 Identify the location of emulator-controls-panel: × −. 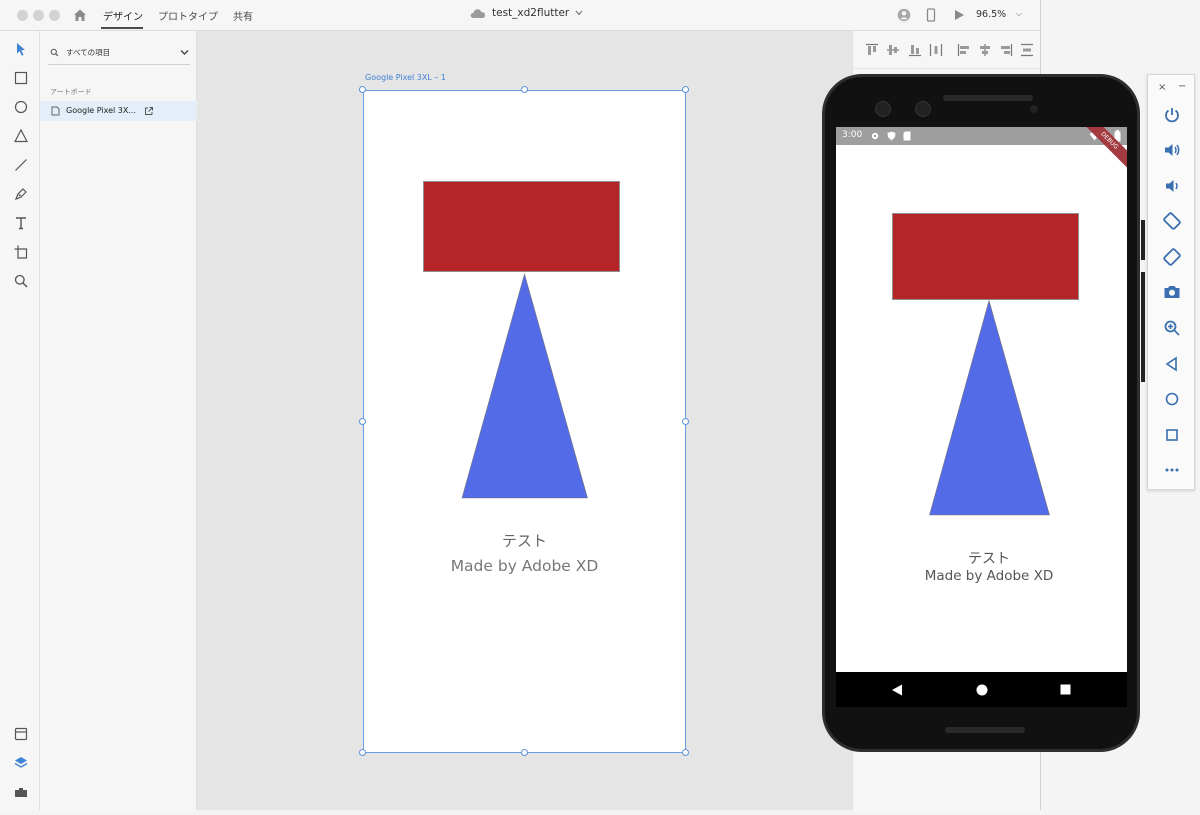
(1171, 282).